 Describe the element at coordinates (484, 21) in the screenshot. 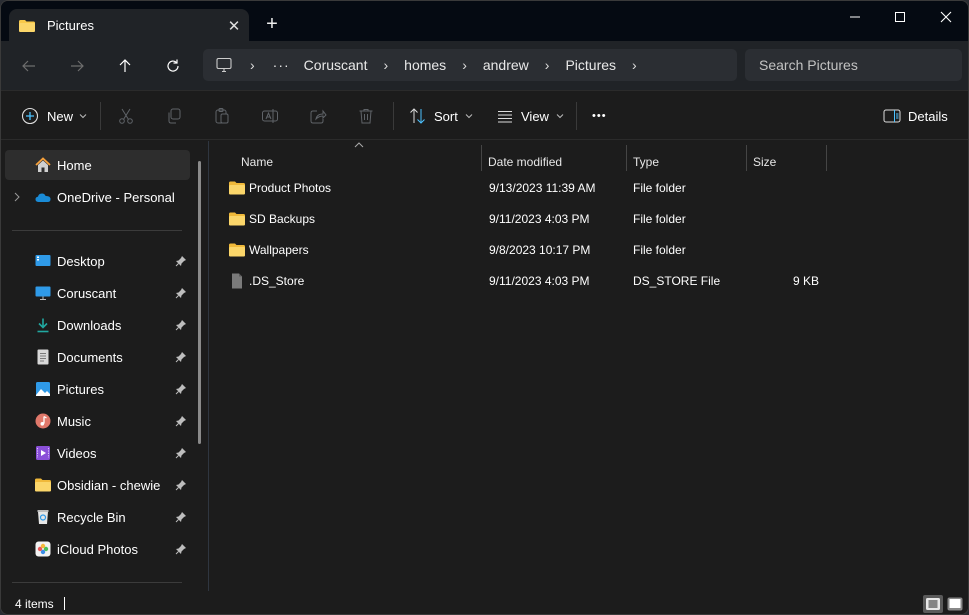

I see `title-bar: Pictures ✕ +` at that location.